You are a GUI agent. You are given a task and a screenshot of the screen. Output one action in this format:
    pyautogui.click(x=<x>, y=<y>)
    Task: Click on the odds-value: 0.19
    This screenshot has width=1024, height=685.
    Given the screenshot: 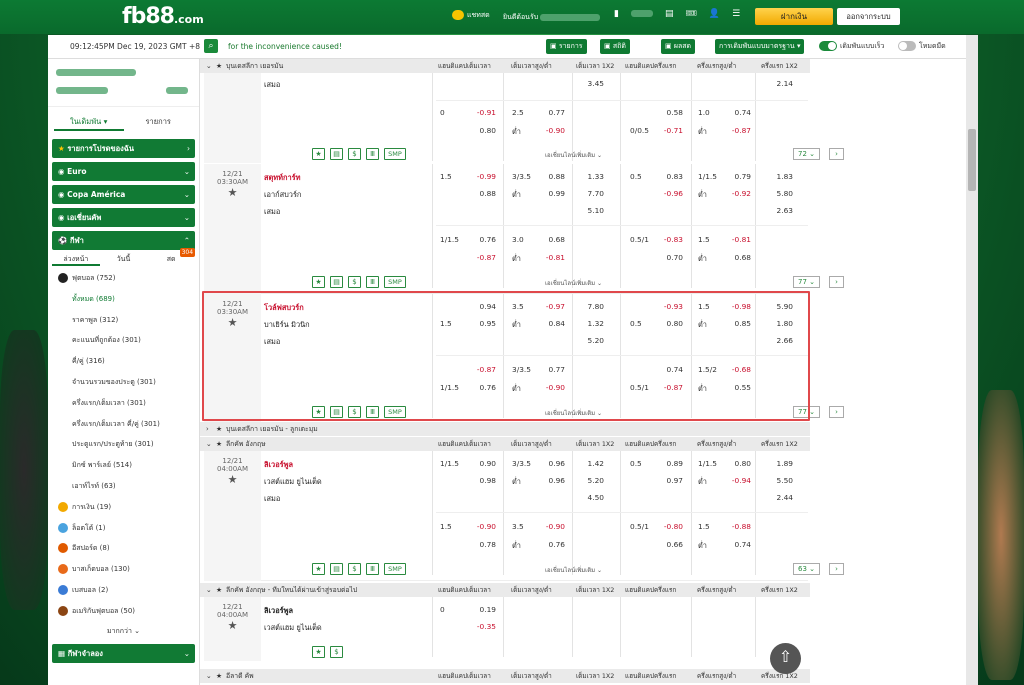 What is the action you would take?
    pyautogui.click(x=479, y=609)
    